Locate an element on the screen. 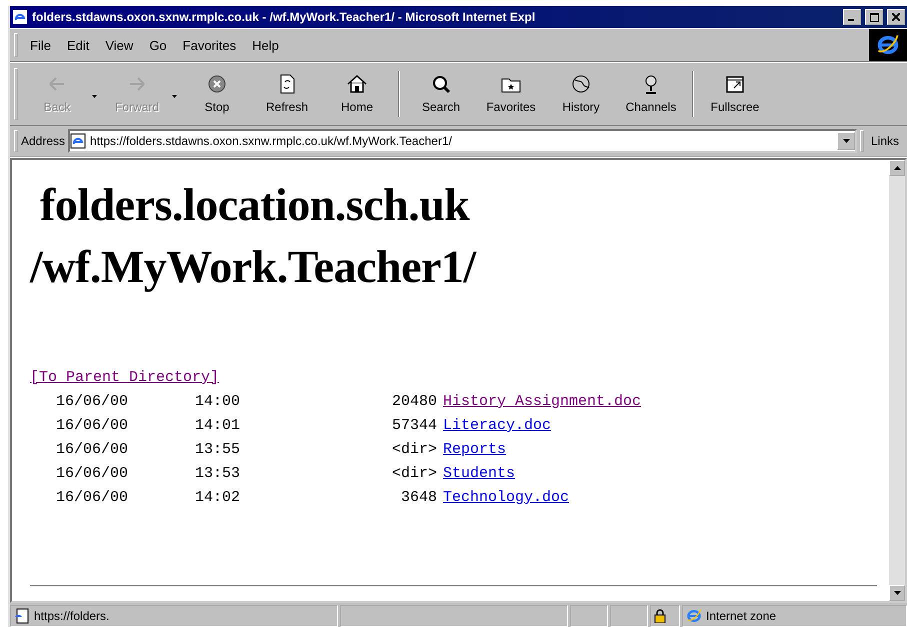  menu-item: View is located at coordinates (119, 45).